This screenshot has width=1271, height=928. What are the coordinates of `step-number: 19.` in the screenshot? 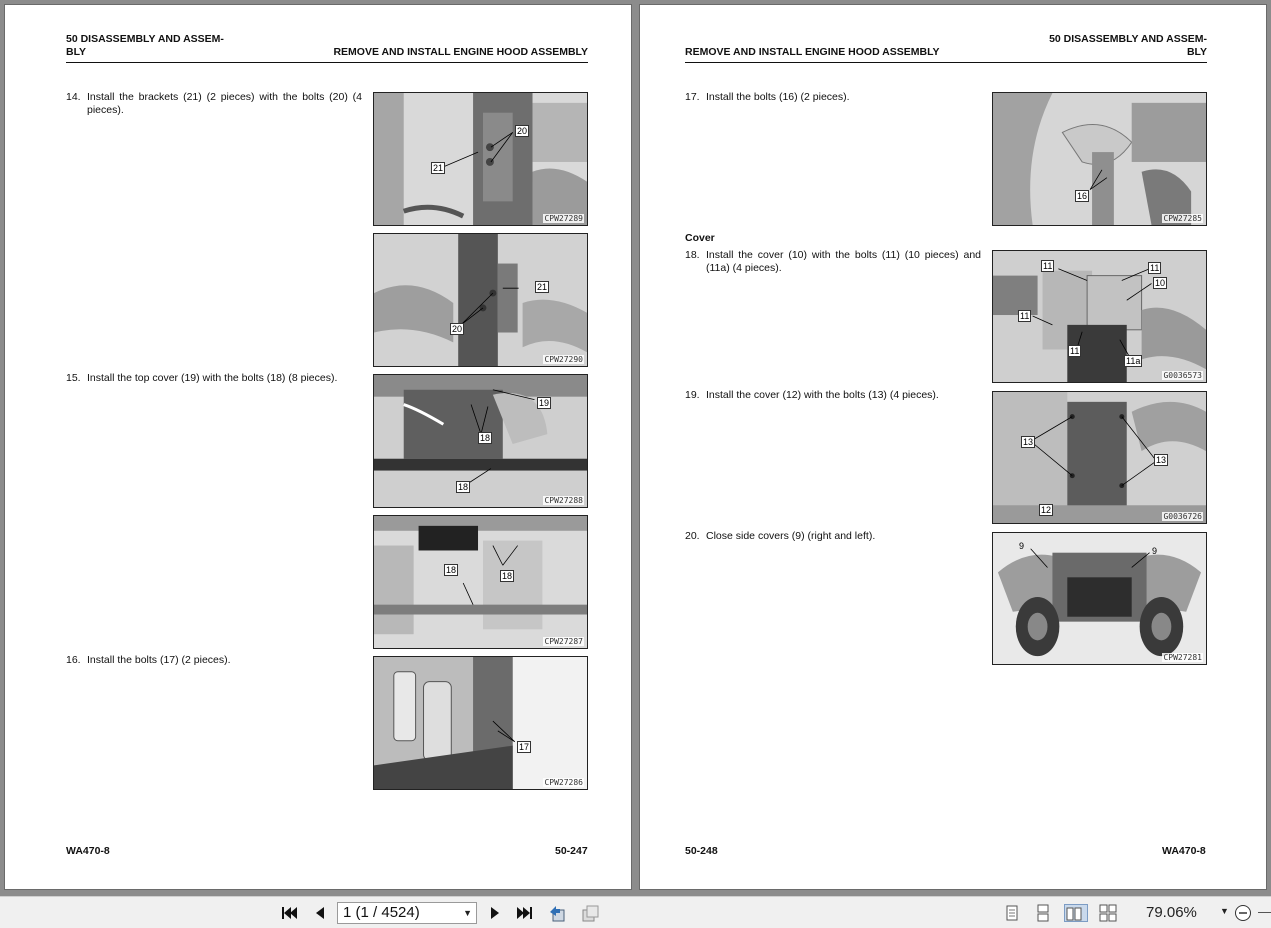 It's located at (692, 395).